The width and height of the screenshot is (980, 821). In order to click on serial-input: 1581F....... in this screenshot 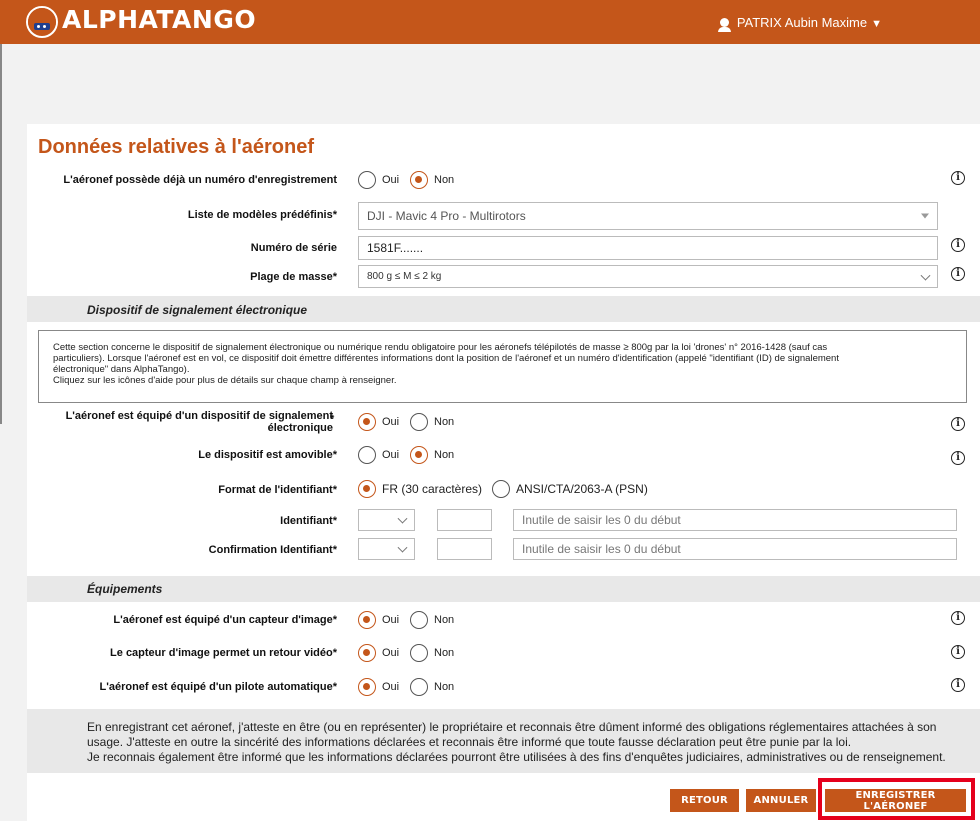, I will do `click(648, 248)`.